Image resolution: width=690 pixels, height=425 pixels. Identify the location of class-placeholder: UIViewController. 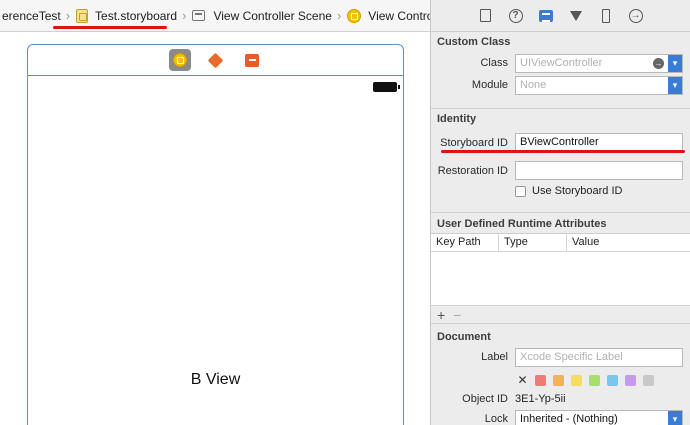
(561, 63).